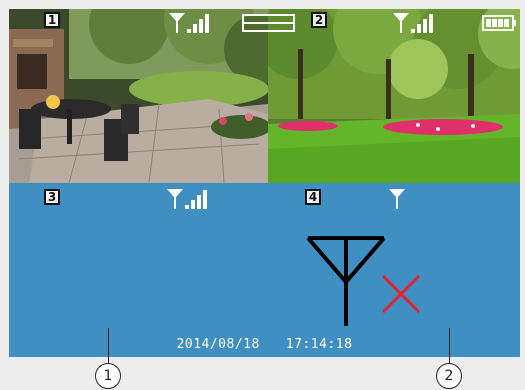  Describe the element at coordinates (397, 199) in the screenshot. I see `no-signal-icon` at that location.